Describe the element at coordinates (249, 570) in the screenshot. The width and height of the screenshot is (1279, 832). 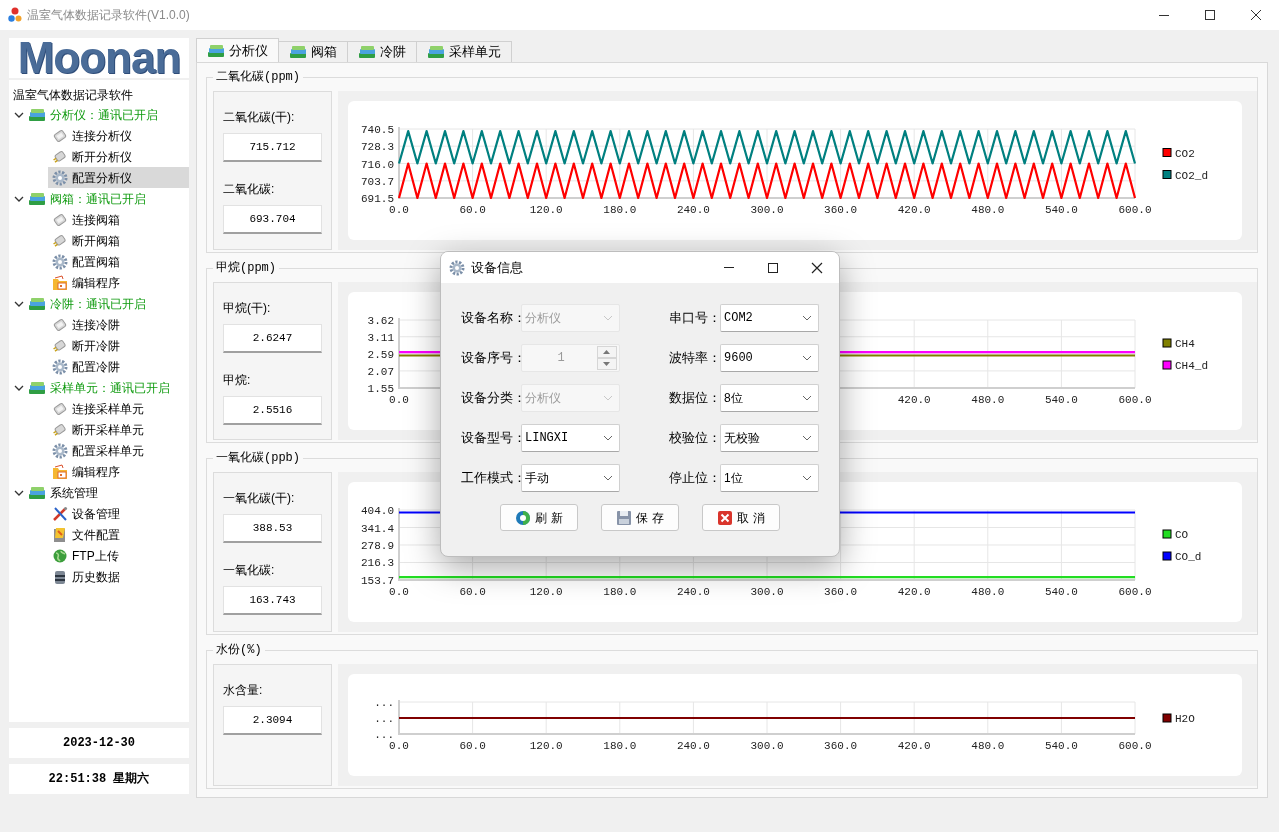
I see `reading-label: 一氧化碳:` at that location.